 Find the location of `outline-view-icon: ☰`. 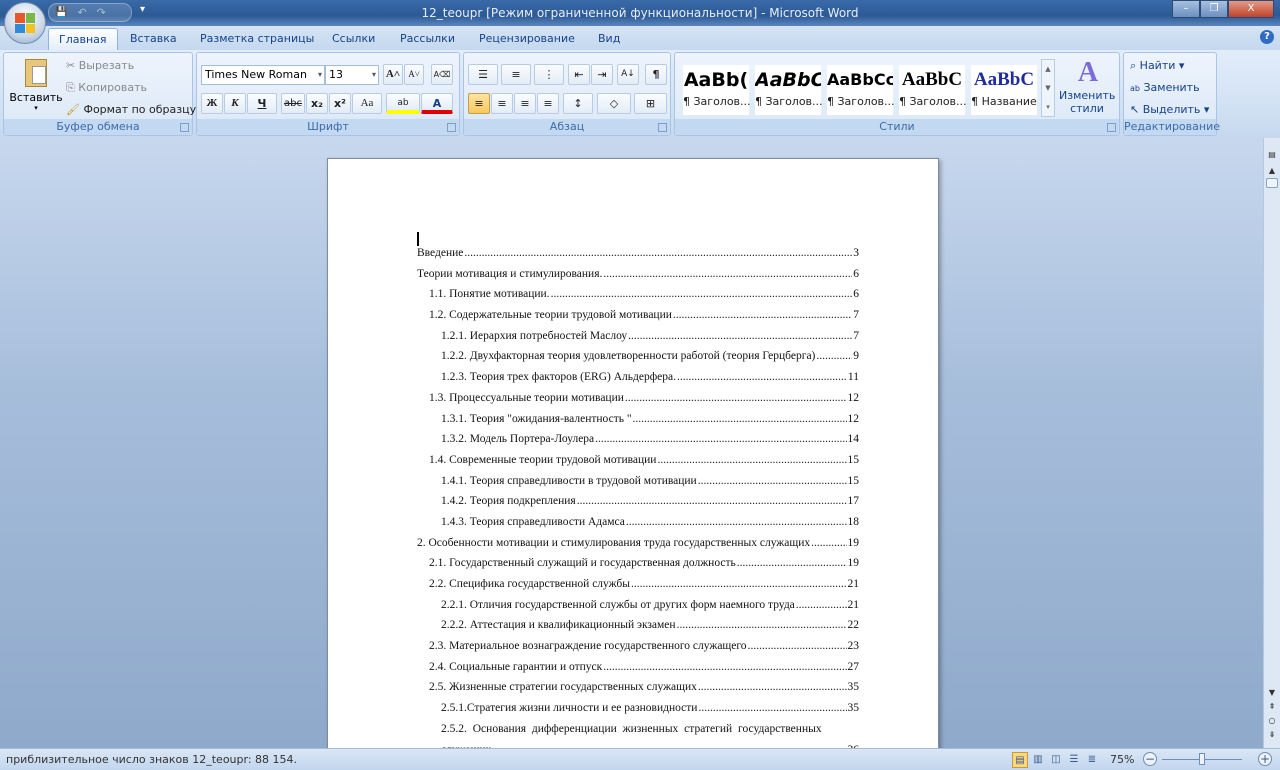

outline-view-icon: ☰ is located at coordinates (1074, 760).